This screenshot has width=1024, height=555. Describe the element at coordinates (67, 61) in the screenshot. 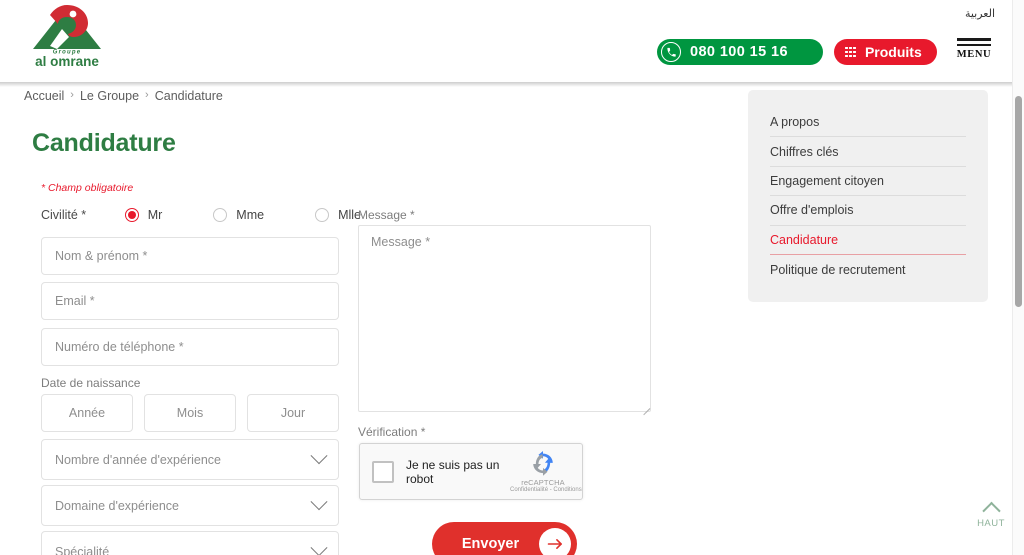

I see `svg-text: al omrane` at that location.